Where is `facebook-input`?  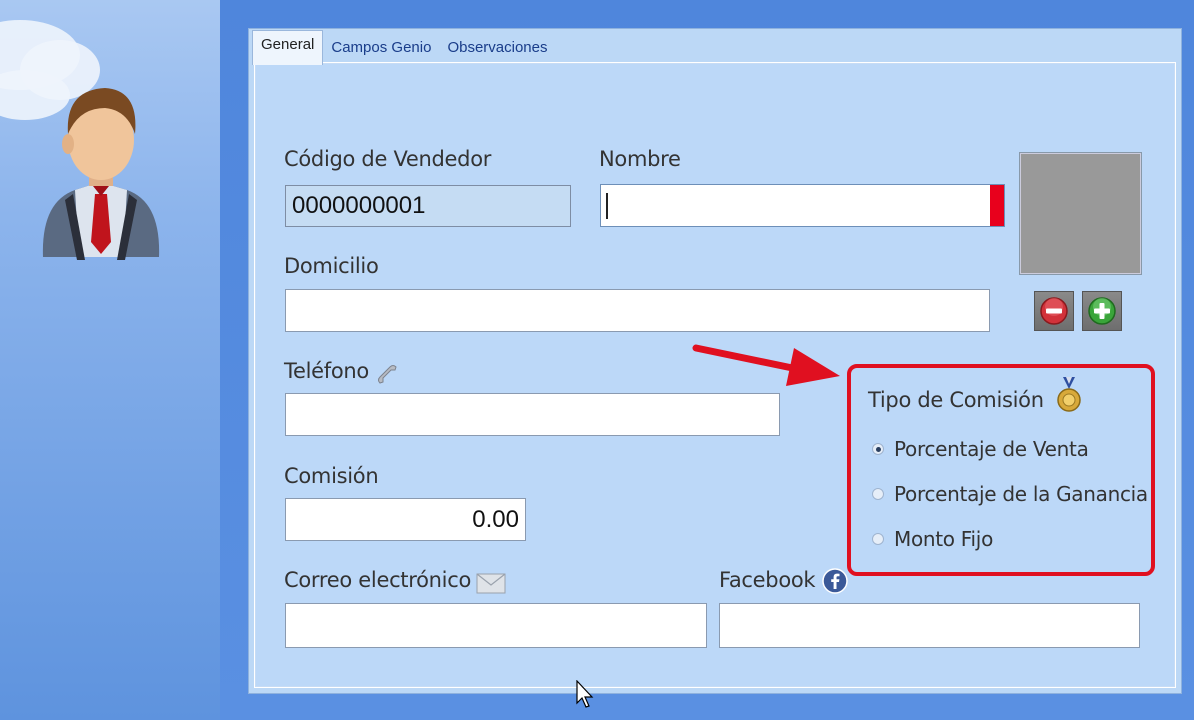 facebook-input is located at coordinates (929, 625).